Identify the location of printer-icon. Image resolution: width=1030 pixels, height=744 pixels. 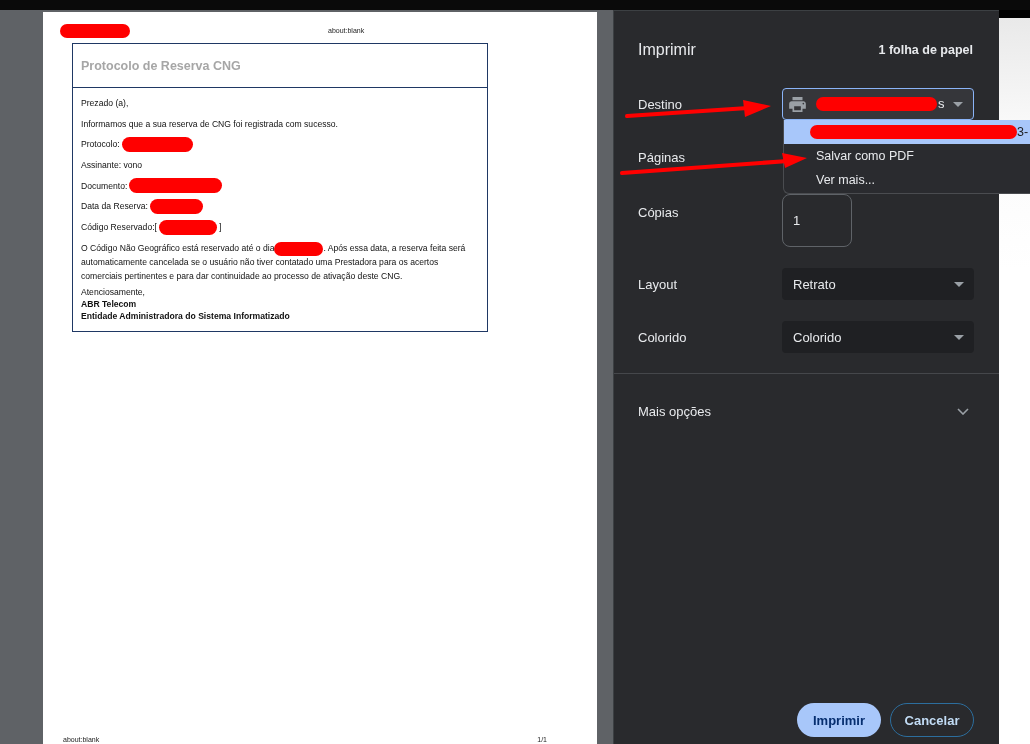
(797, 104).